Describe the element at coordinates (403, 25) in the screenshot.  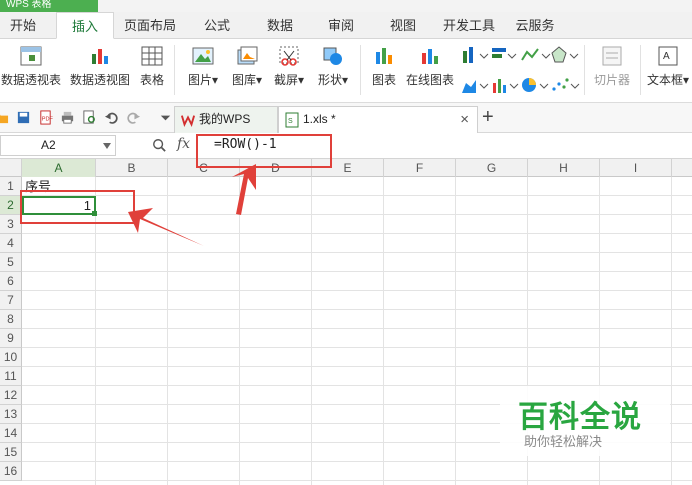
I see `tab-view: 视图` at that location.